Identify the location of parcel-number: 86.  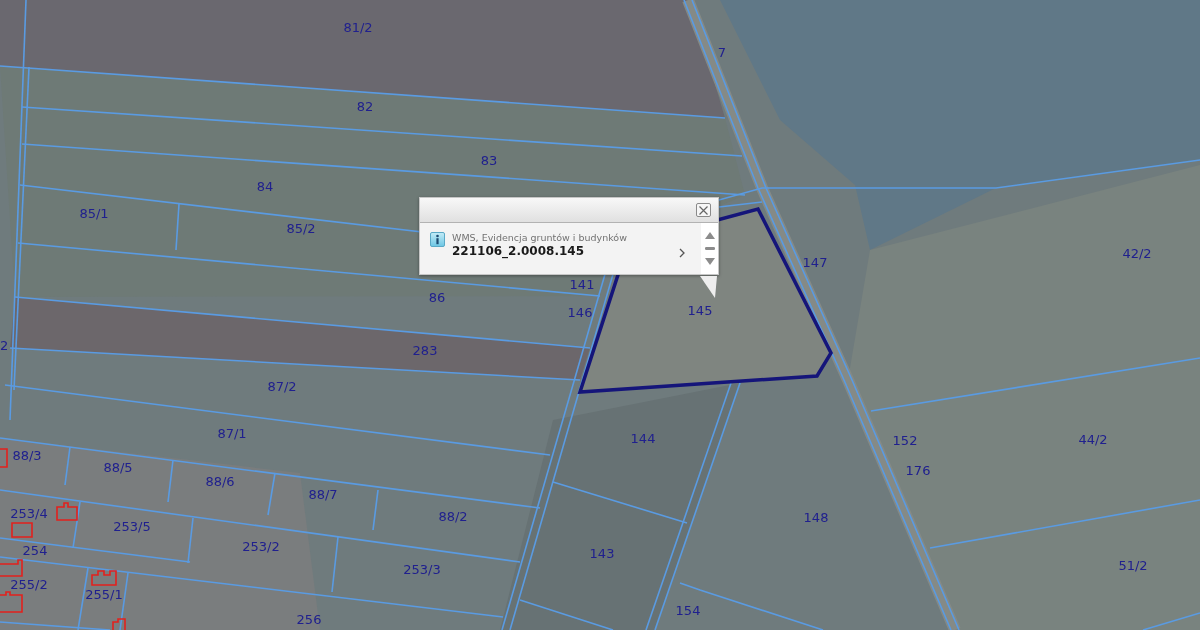
(437, 297).